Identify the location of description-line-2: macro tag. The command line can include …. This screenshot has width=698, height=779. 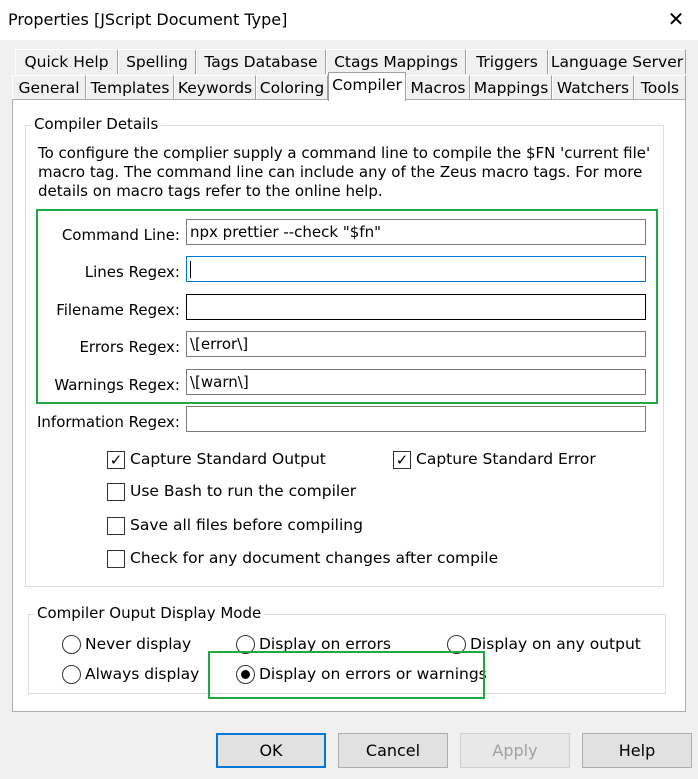
(340, 172).